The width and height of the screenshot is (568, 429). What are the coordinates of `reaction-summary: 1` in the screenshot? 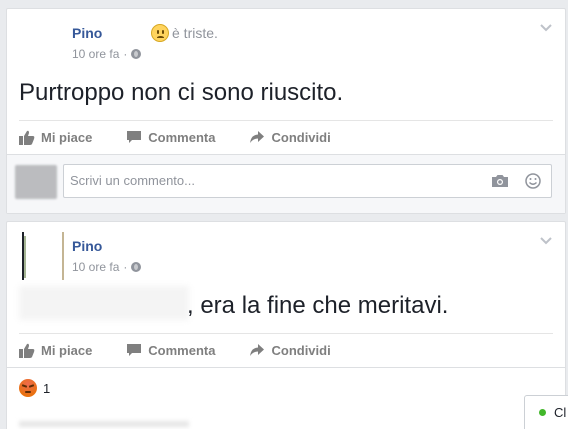 It's located at (34, 388).